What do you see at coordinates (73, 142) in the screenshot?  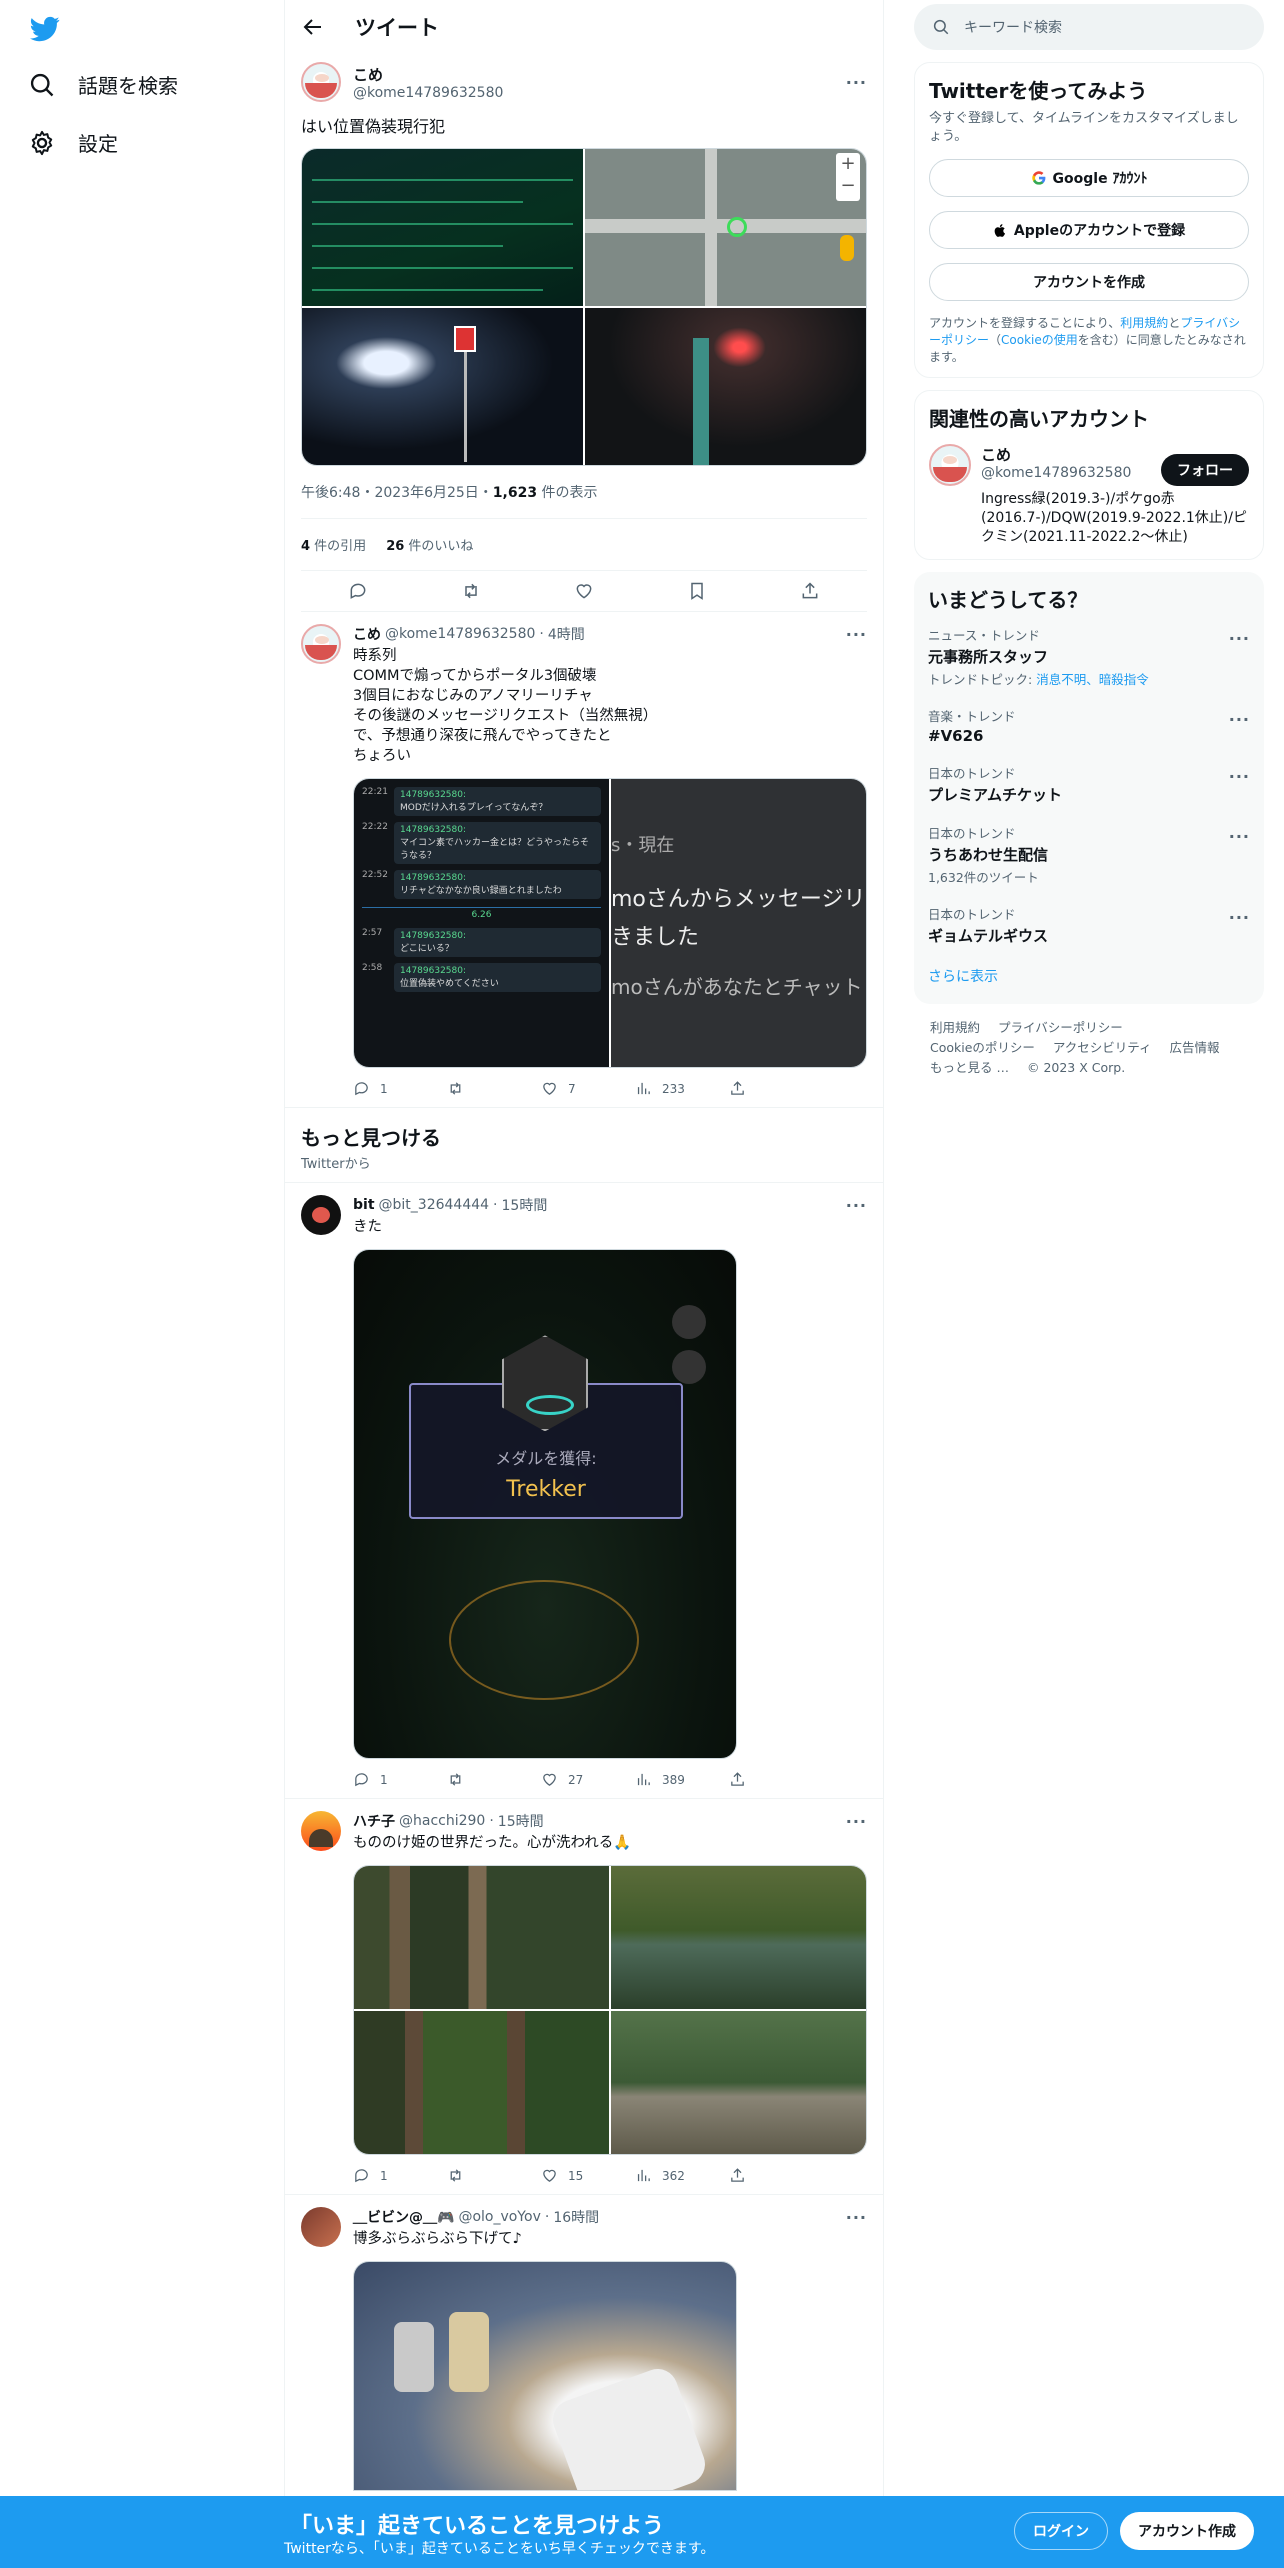 I see `nav-settings: 設定` at bounding box center [73, 142].